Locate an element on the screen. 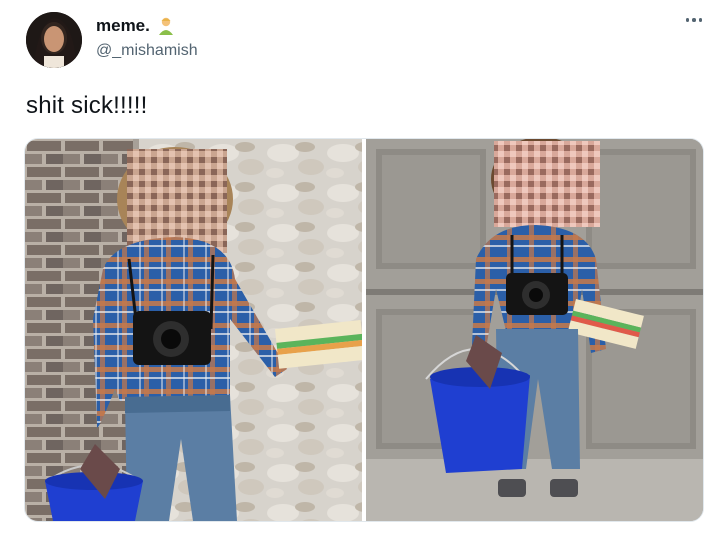 The width and height of the screenshot is (720, 538). avatar-image is located at coordinates (54, 40).